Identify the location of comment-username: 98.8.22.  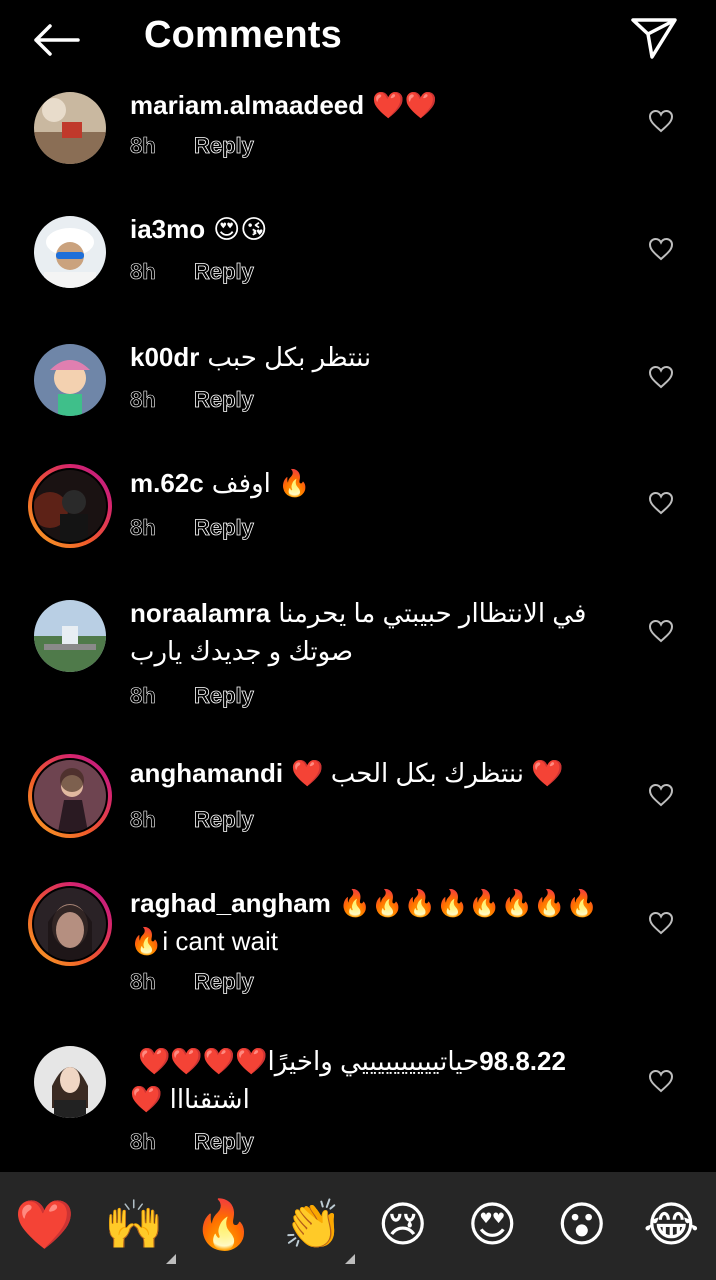
(522, 1061).